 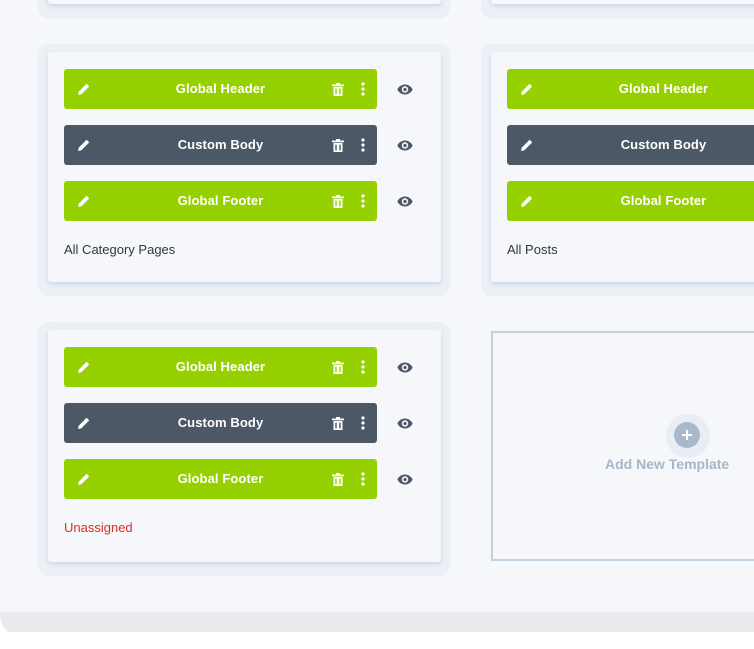 What do you see at coordinates (120, 249) in the screenshot?
I see `template-assignment-label: All Category Pages` at bounding box center [120, 249].